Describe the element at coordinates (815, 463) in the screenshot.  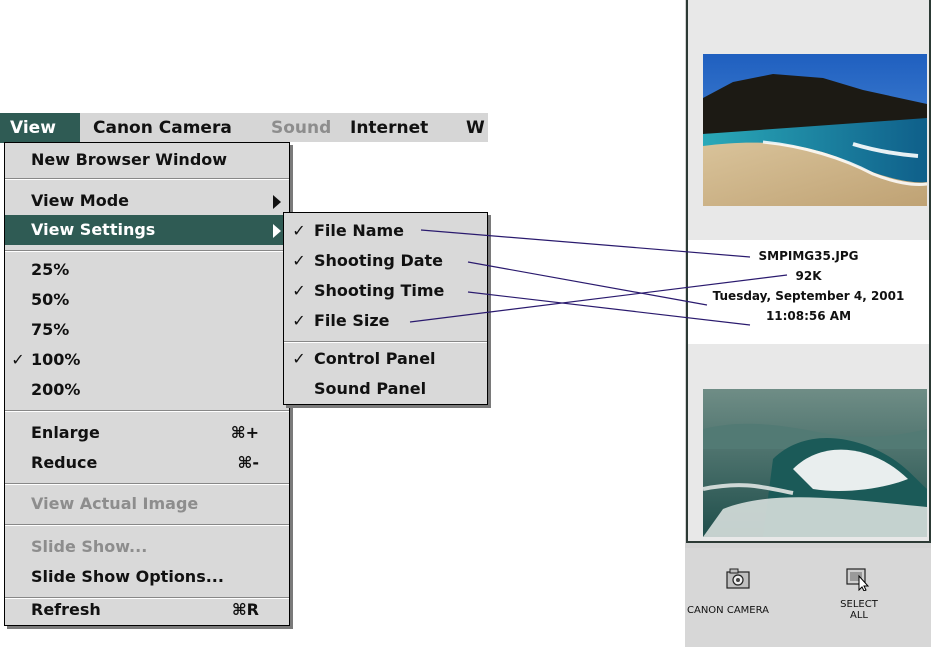
I see `wave-thumbnail` at that location.